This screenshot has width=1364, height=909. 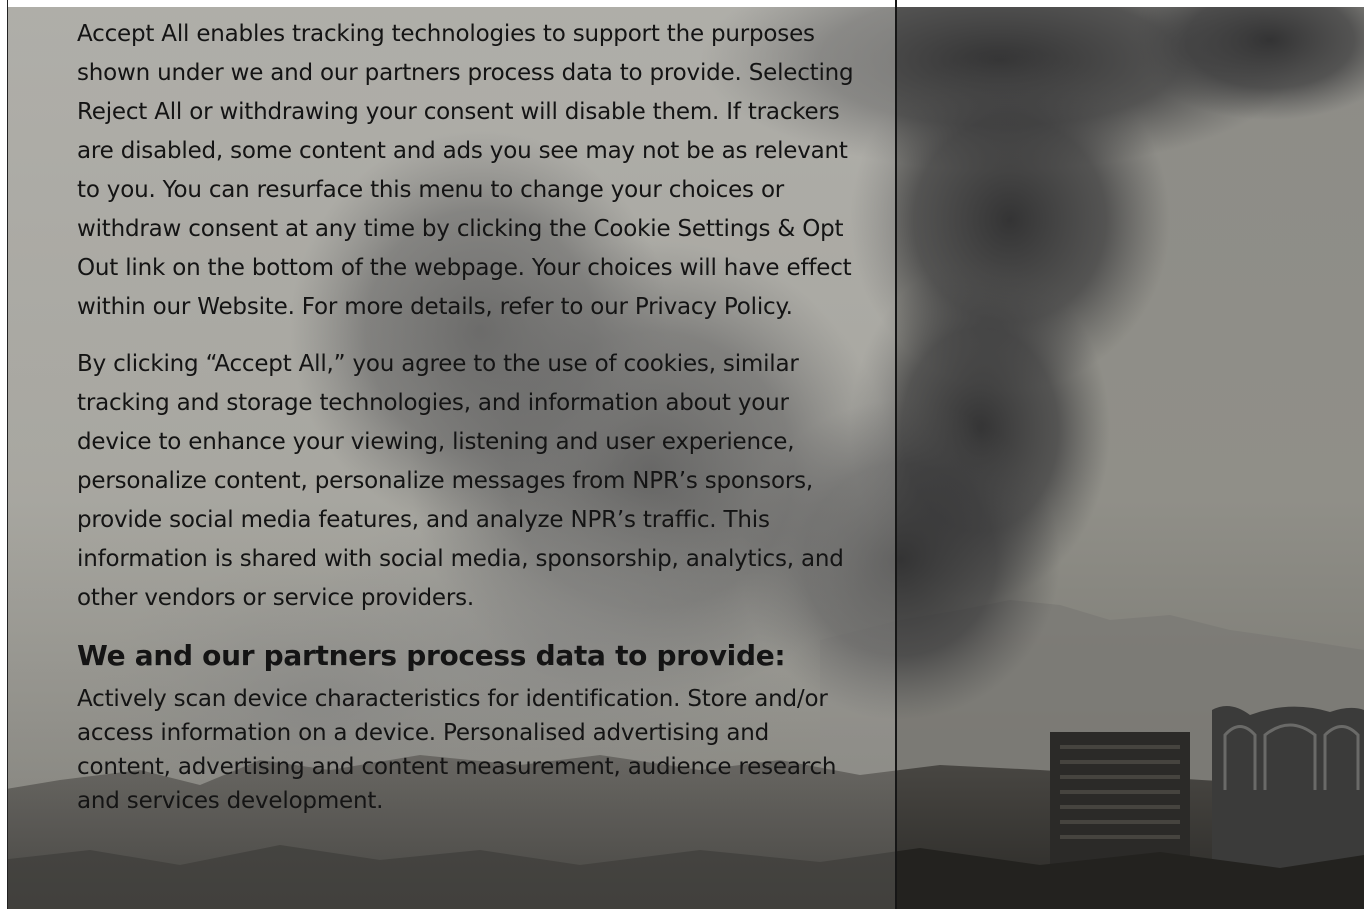 What do you see at coordinates (4, 454) in the screenshot?
I see `left-border` at bounding box center [4, 454].